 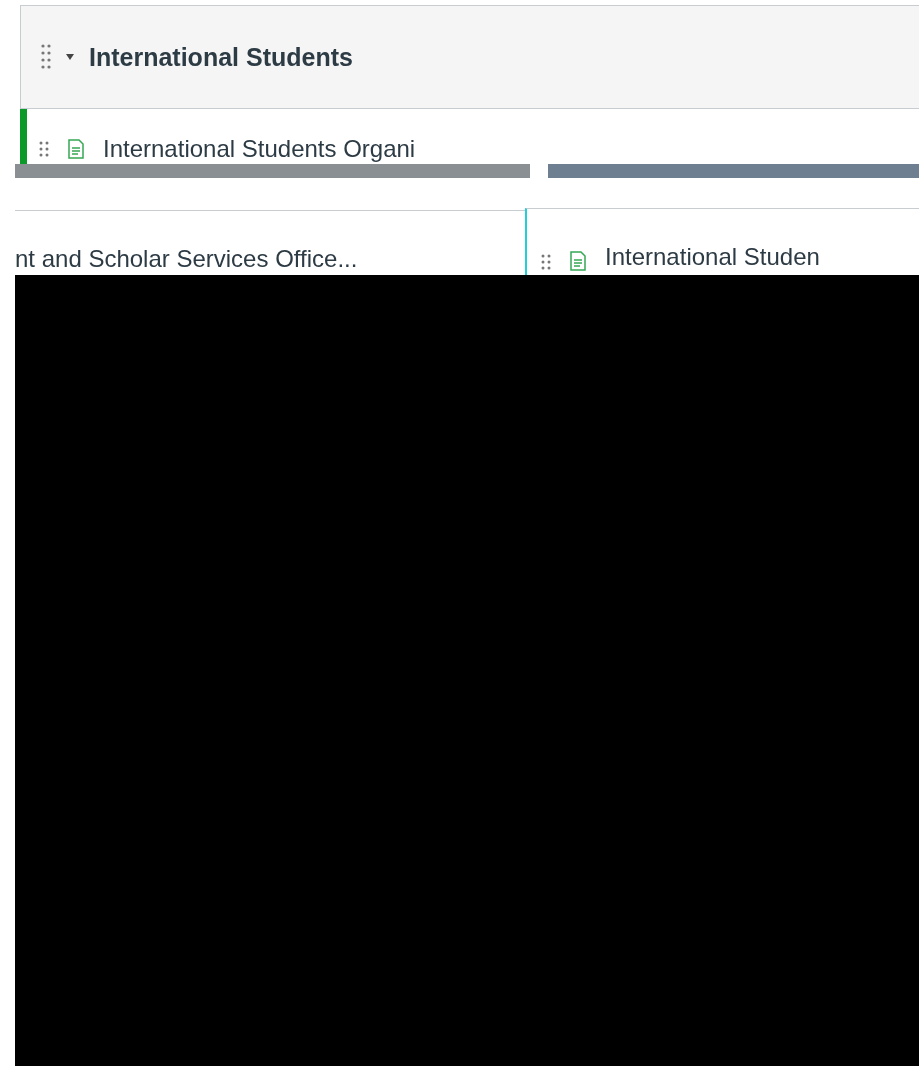 What do you see at coordinates (712, 257) in the screenshot?
I see `item-title: International Studen` at bounding box center [712, 257].